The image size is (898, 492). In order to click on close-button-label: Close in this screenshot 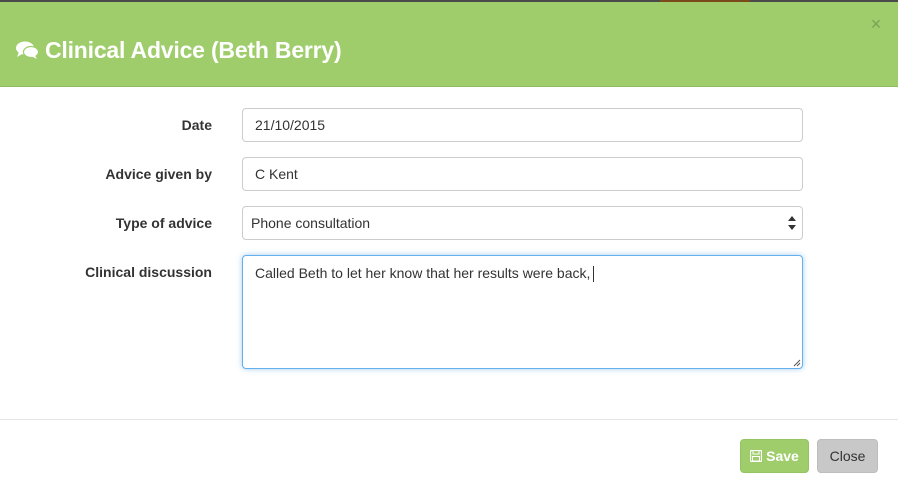, I will do `click(847, 456)`.